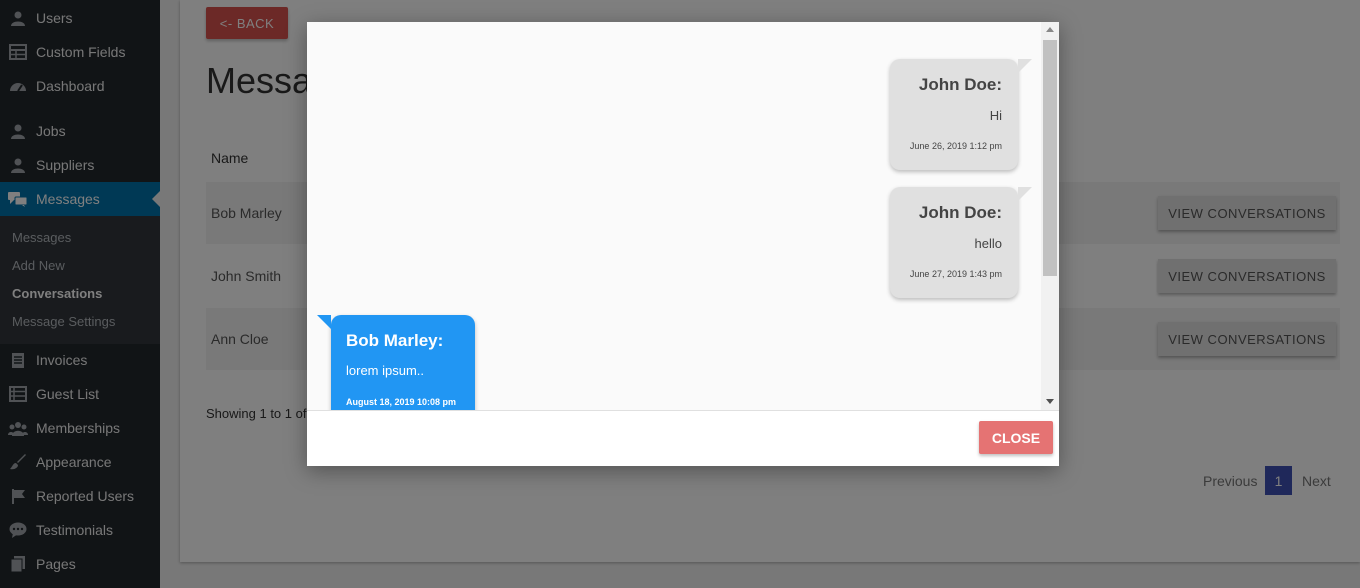  I want to click on message-bubble: John Doe: Hi June 26, 2019 1:12 pm, so click(961, 114).